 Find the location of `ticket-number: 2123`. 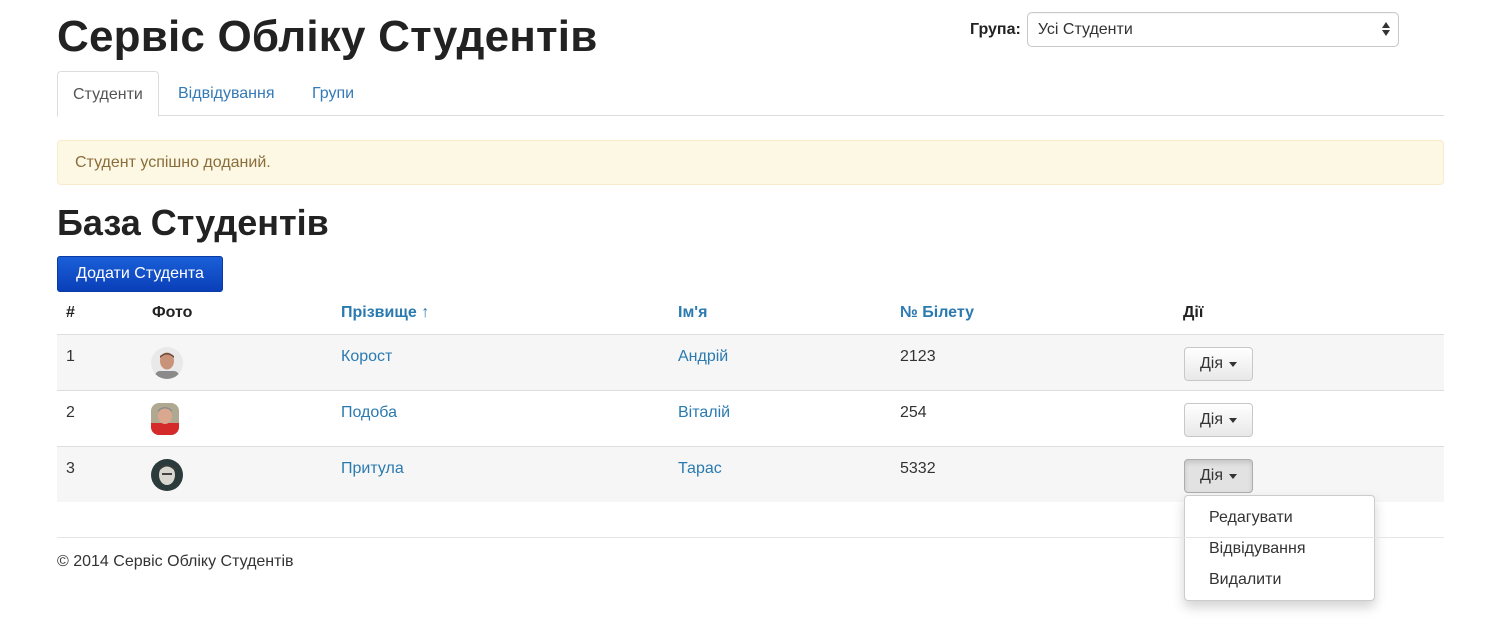

ticket-number: 2123 is located at coordinates (918, 356).